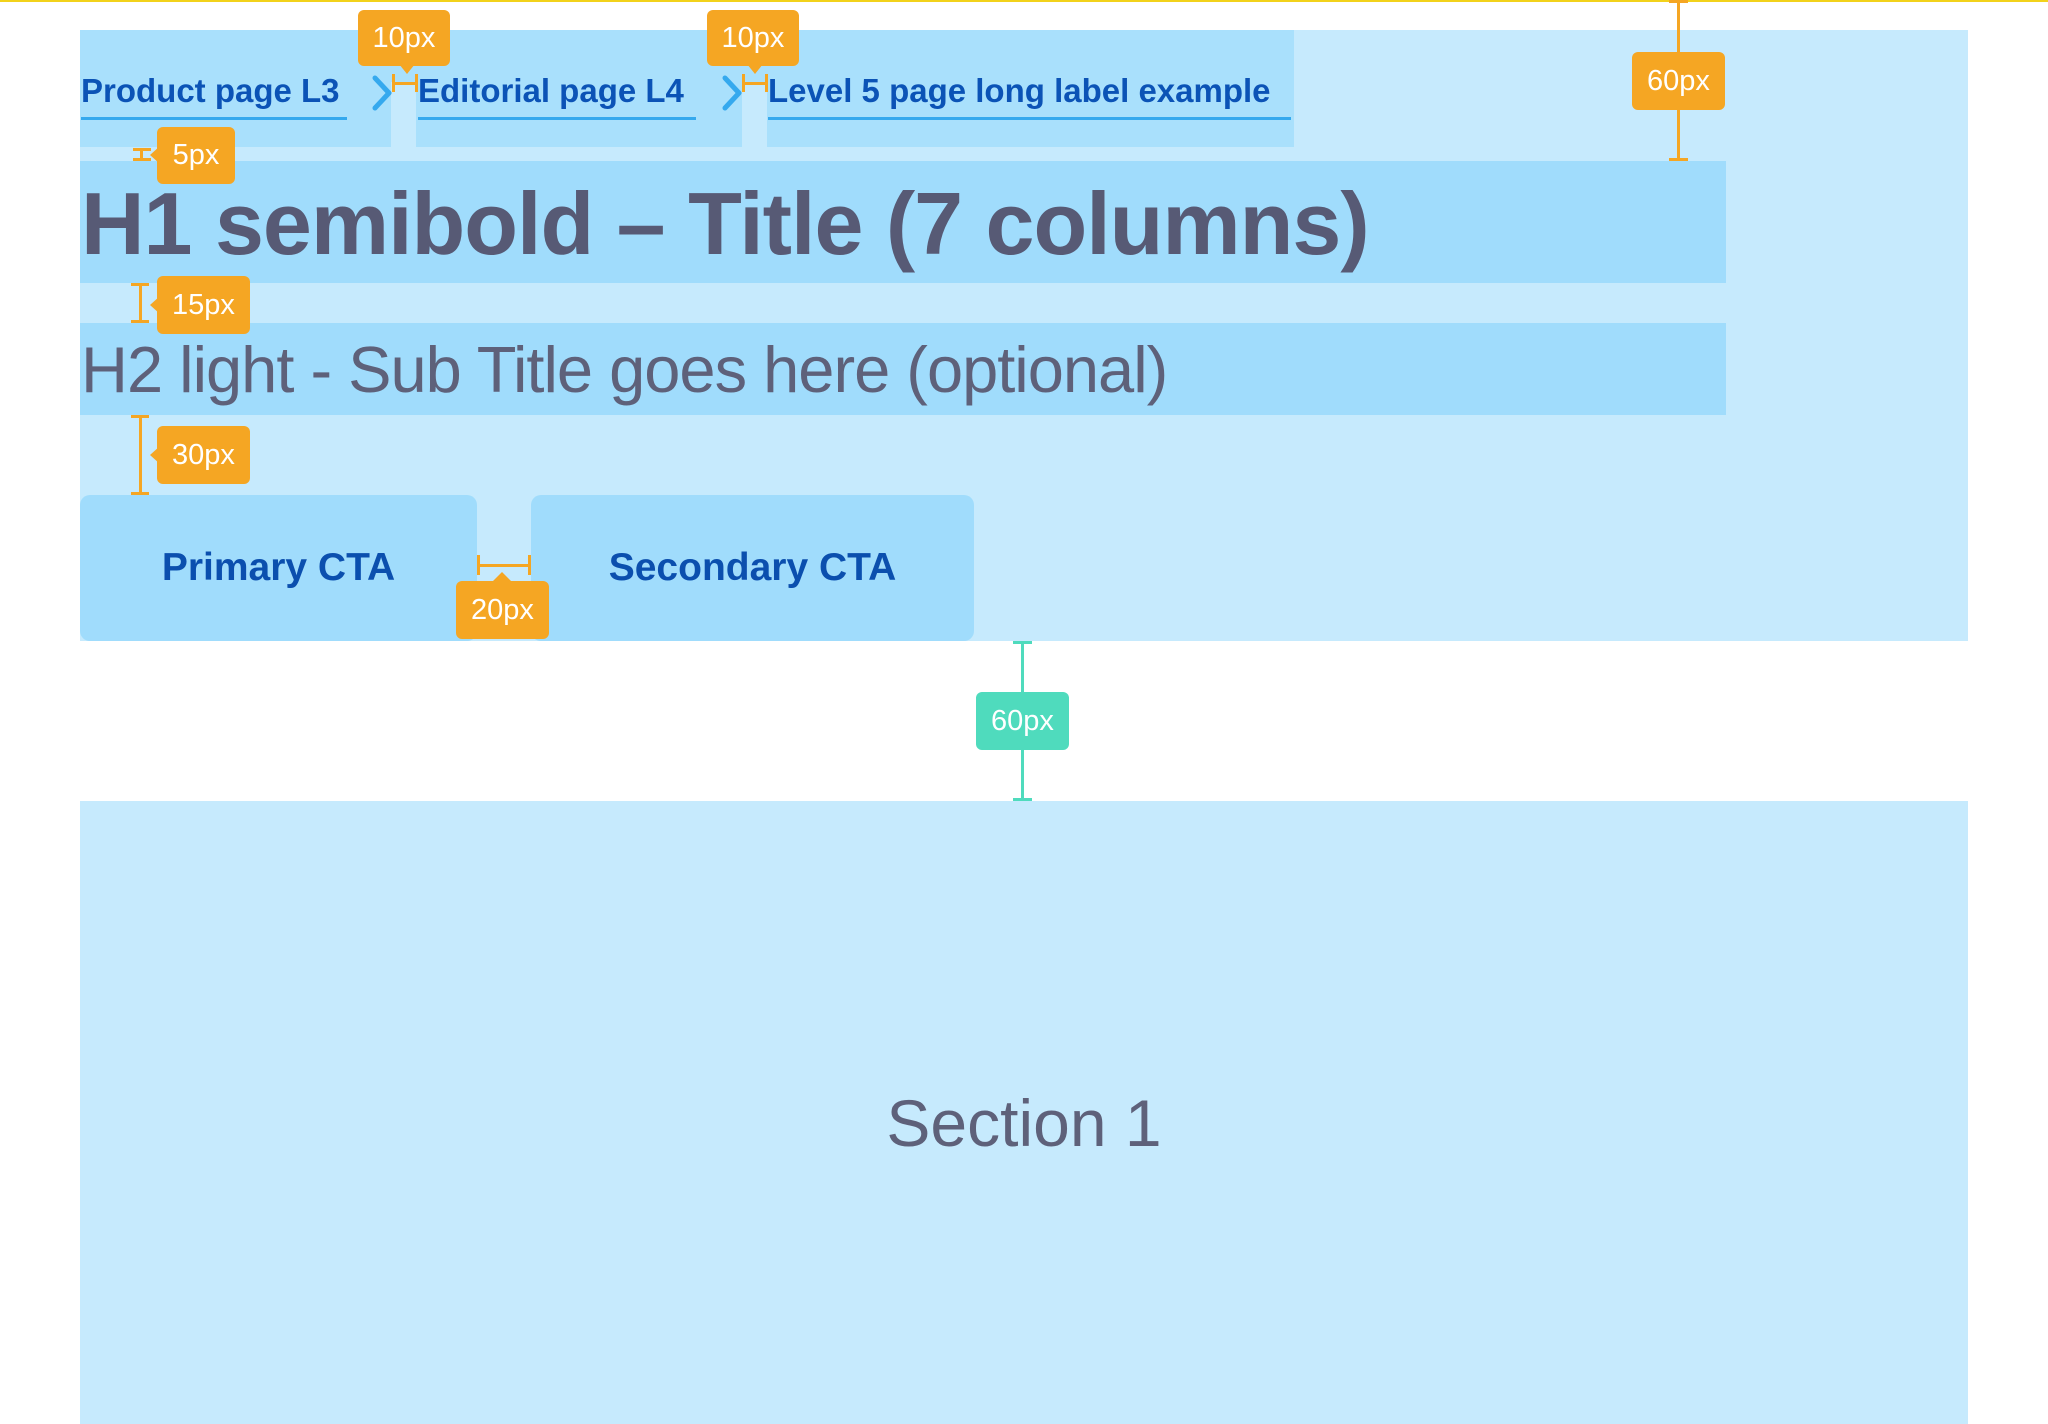  Describe the element at coordinates (1019, 90) in the screenshot. I see `breadcrumb-item-l5: Level 5 page long label example` at that location.